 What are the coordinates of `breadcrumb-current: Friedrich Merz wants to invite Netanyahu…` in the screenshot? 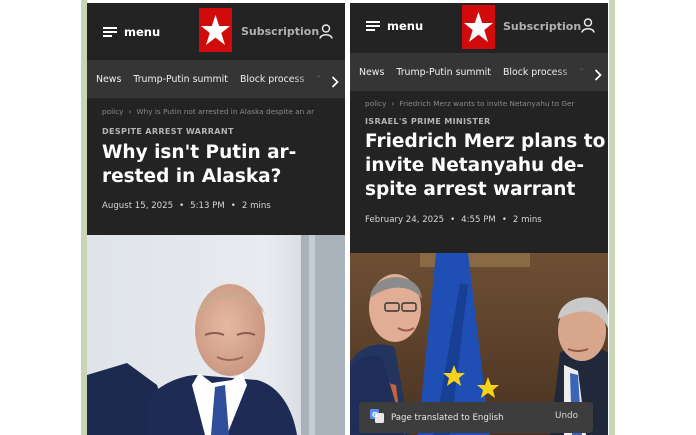 It's located at (487, 103).